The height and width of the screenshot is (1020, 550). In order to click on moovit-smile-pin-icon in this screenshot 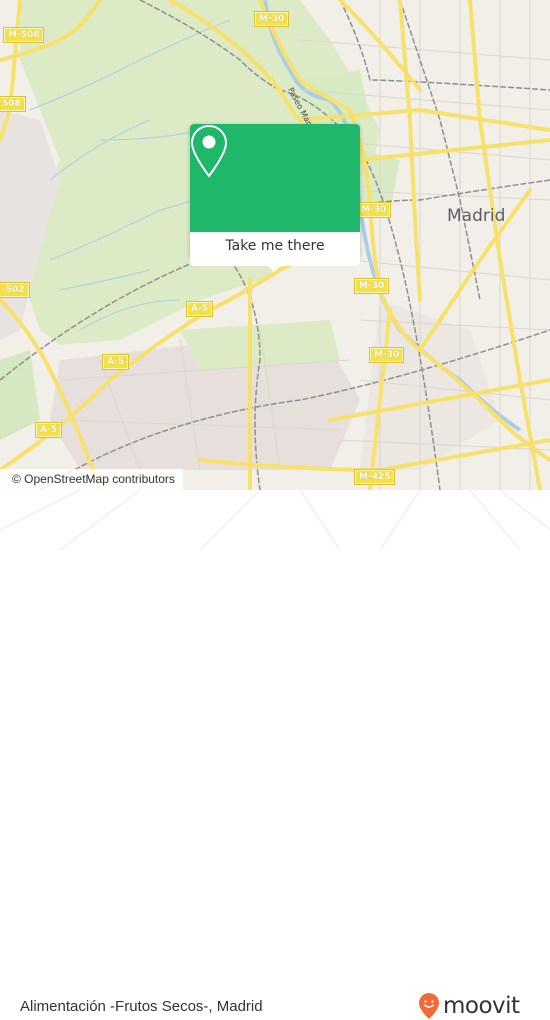, I will do `click(429, 1006)`.